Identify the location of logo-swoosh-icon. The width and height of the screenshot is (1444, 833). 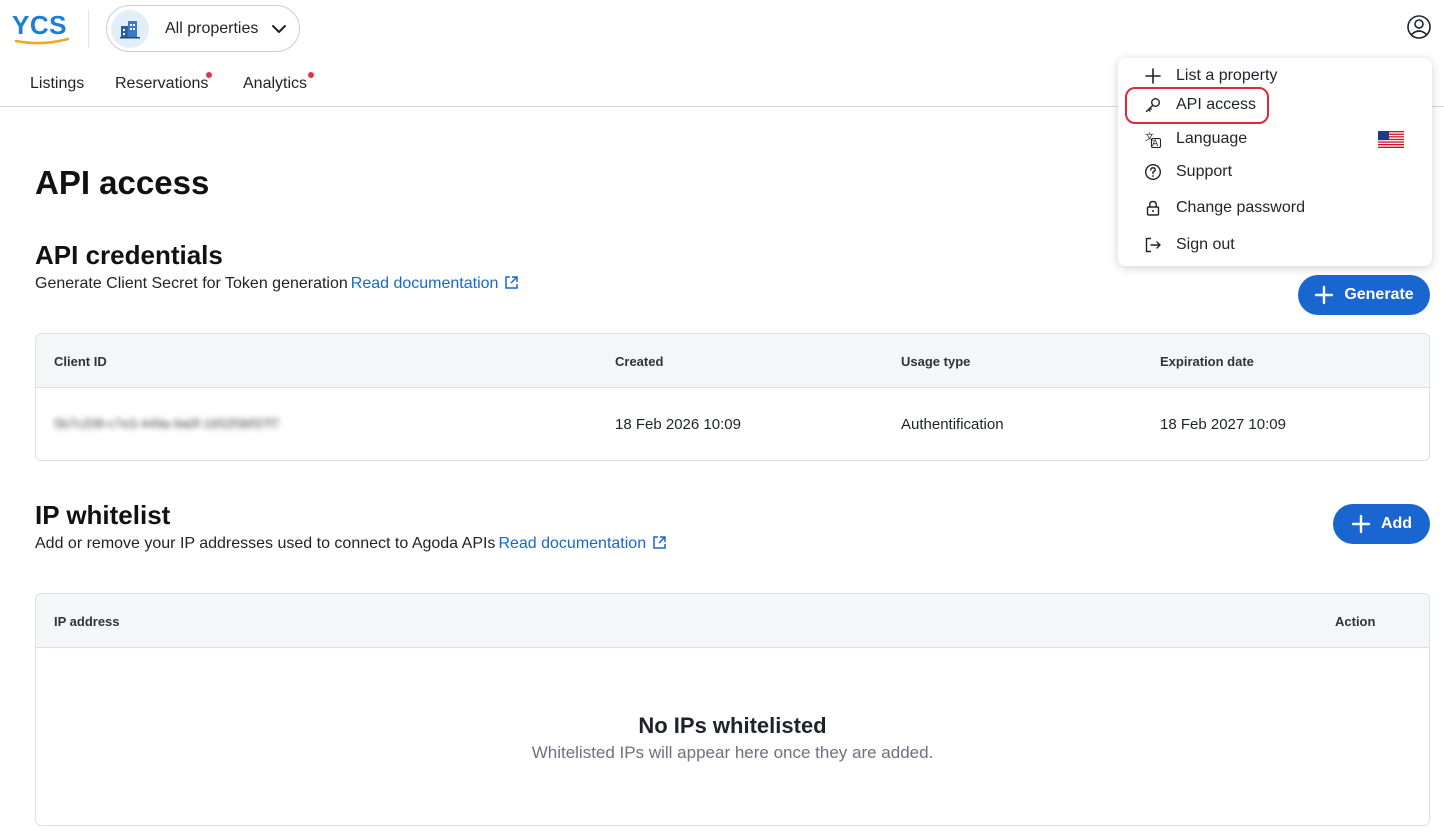
(42, 41).